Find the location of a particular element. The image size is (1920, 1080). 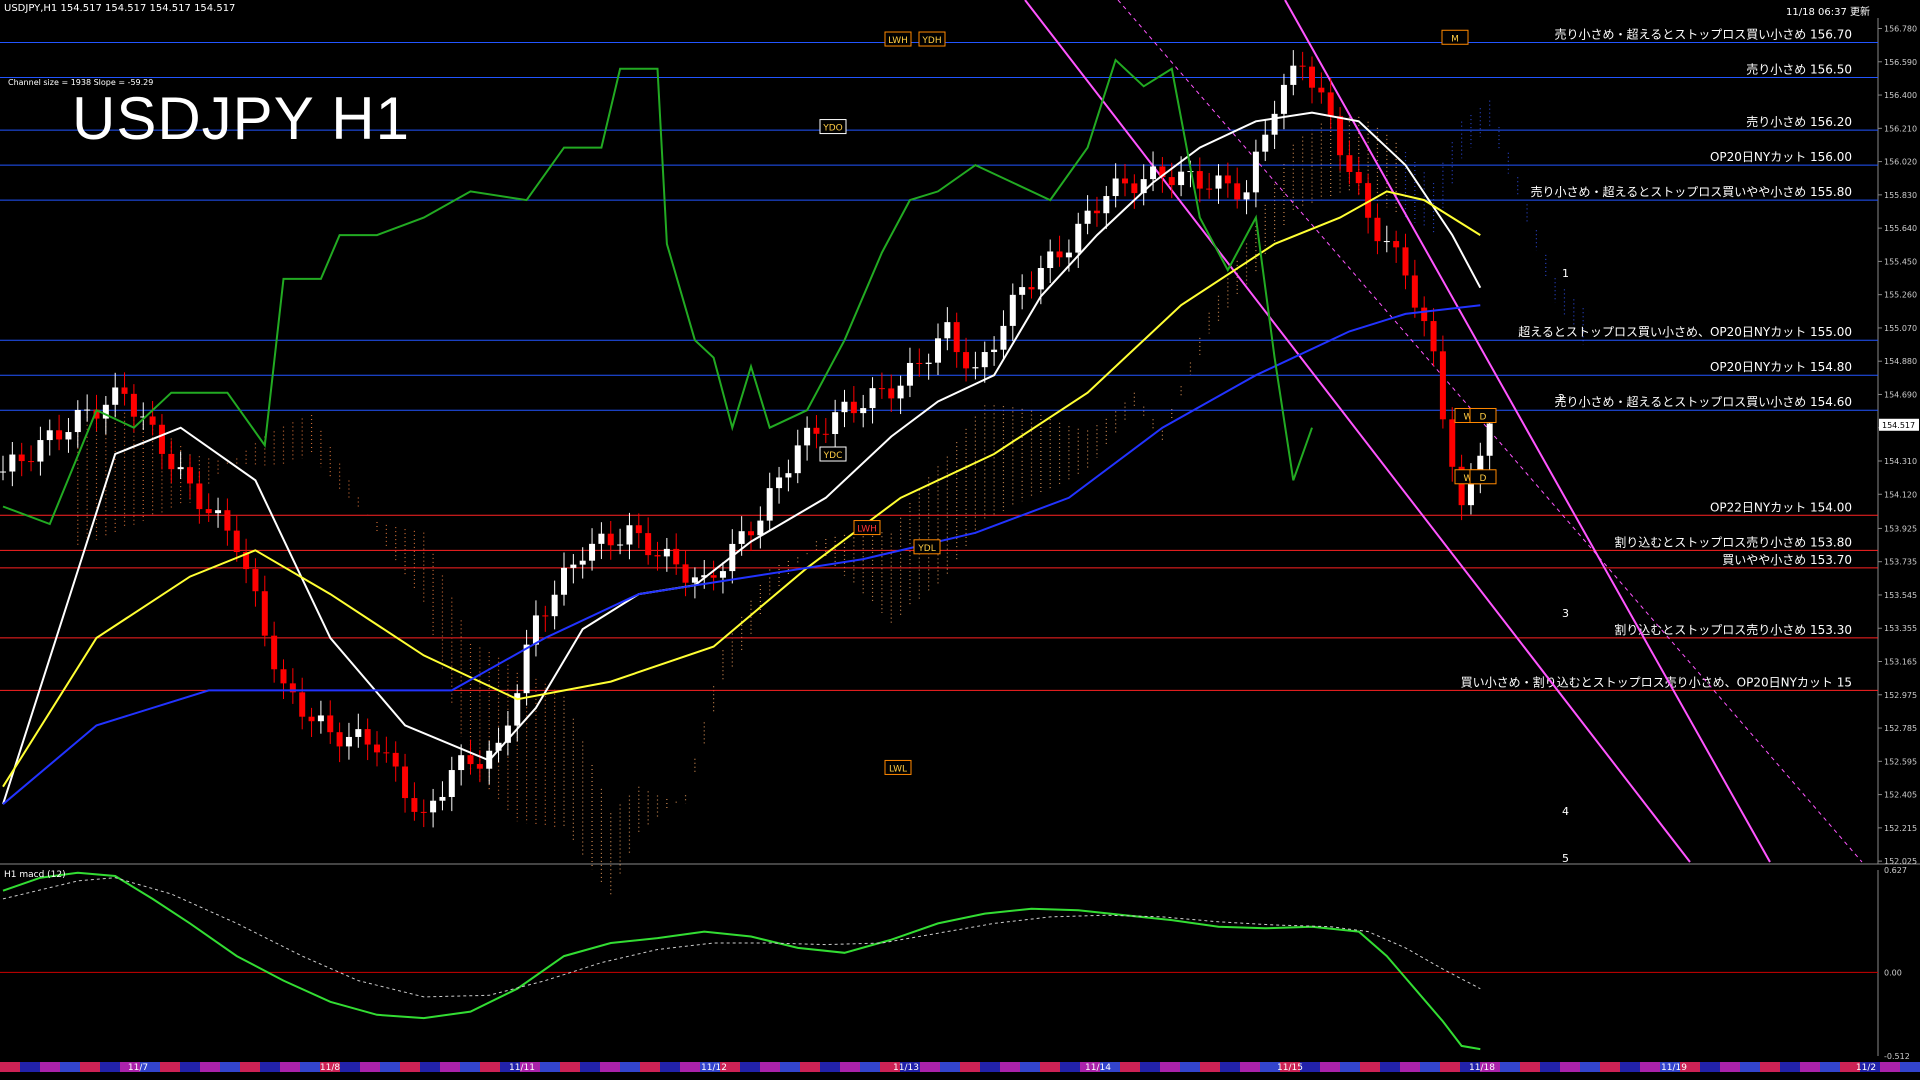

y-tick-label: 154.880 is located at coordinates (1900, 361).